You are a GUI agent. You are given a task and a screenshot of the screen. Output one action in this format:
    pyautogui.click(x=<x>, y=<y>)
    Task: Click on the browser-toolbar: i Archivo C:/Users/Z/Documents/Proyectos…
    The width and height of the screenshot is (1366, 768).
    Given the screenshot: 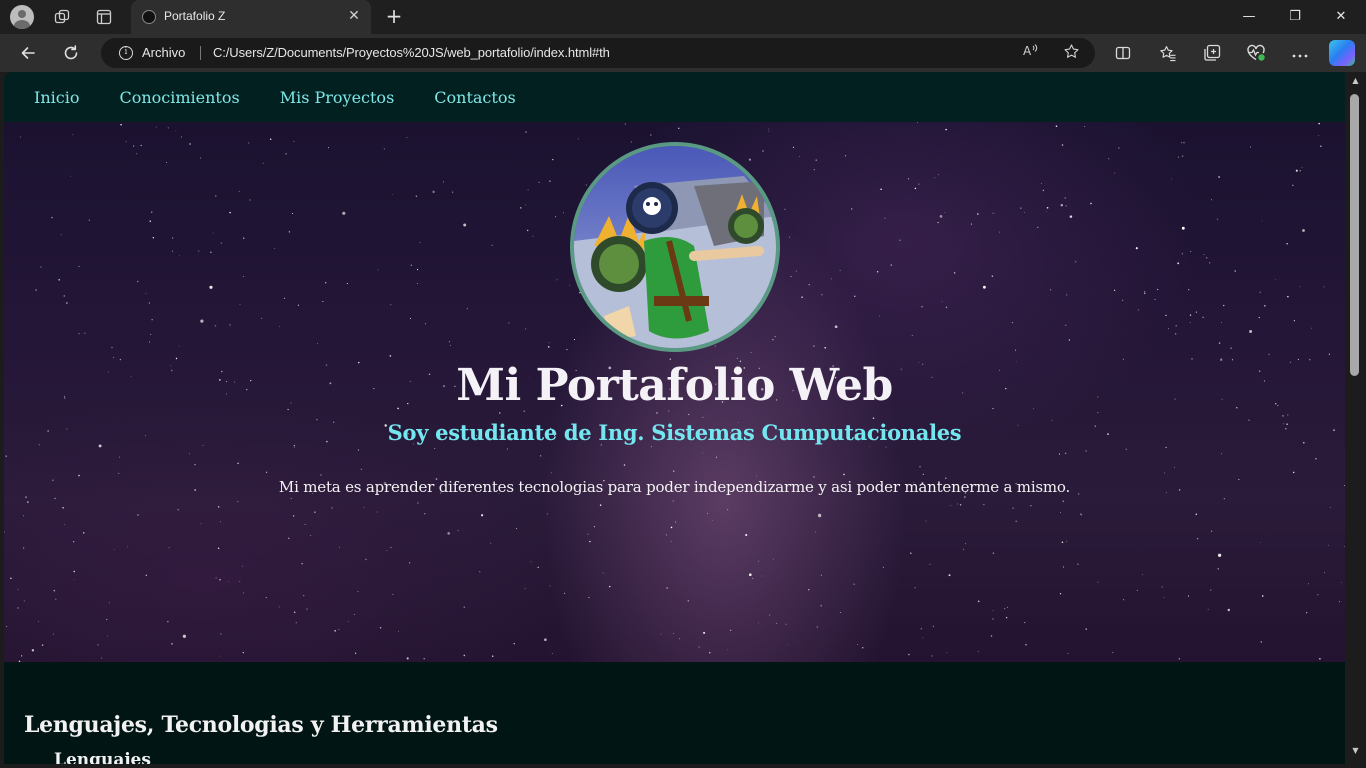 What is the action you would take?
    pyautogui.click(x=683, y=53)
    